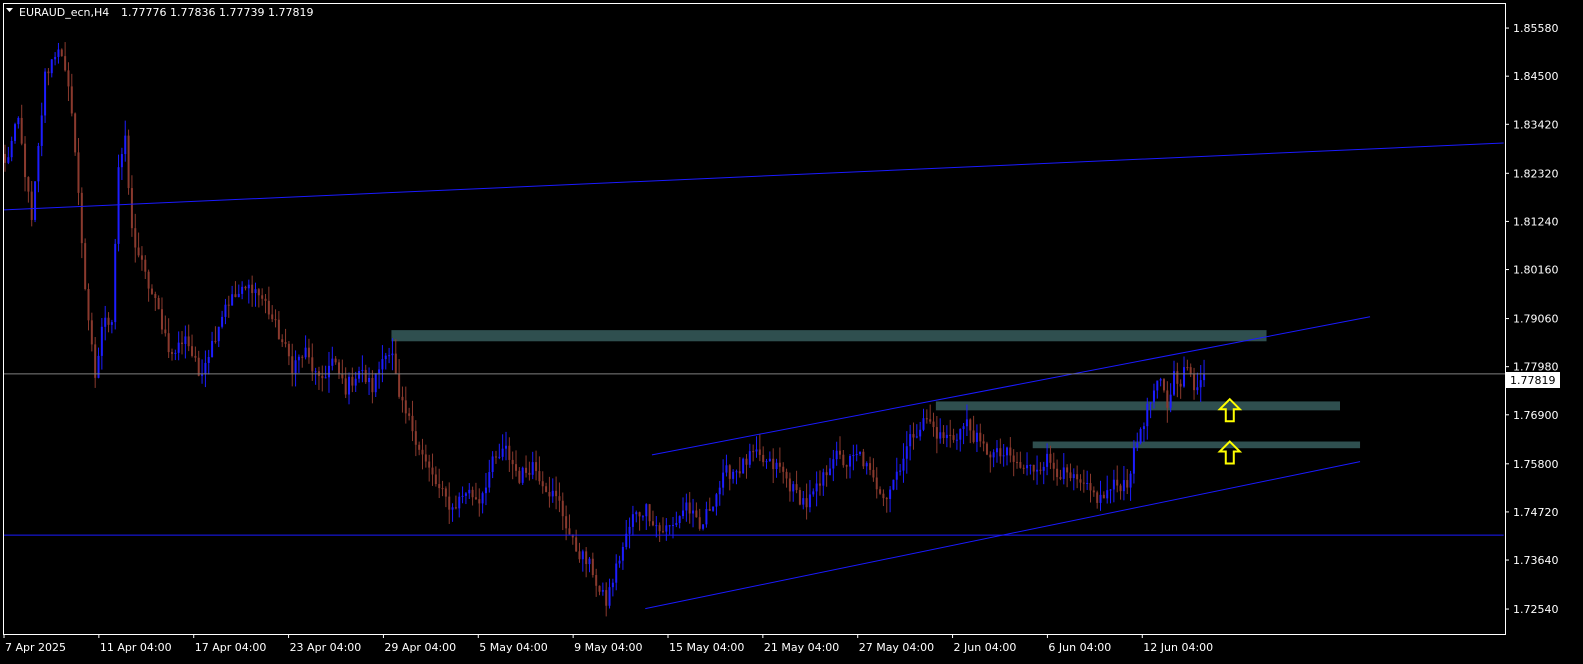  I want to click on price-tick-label: 1.80160, so click(1536, 270).